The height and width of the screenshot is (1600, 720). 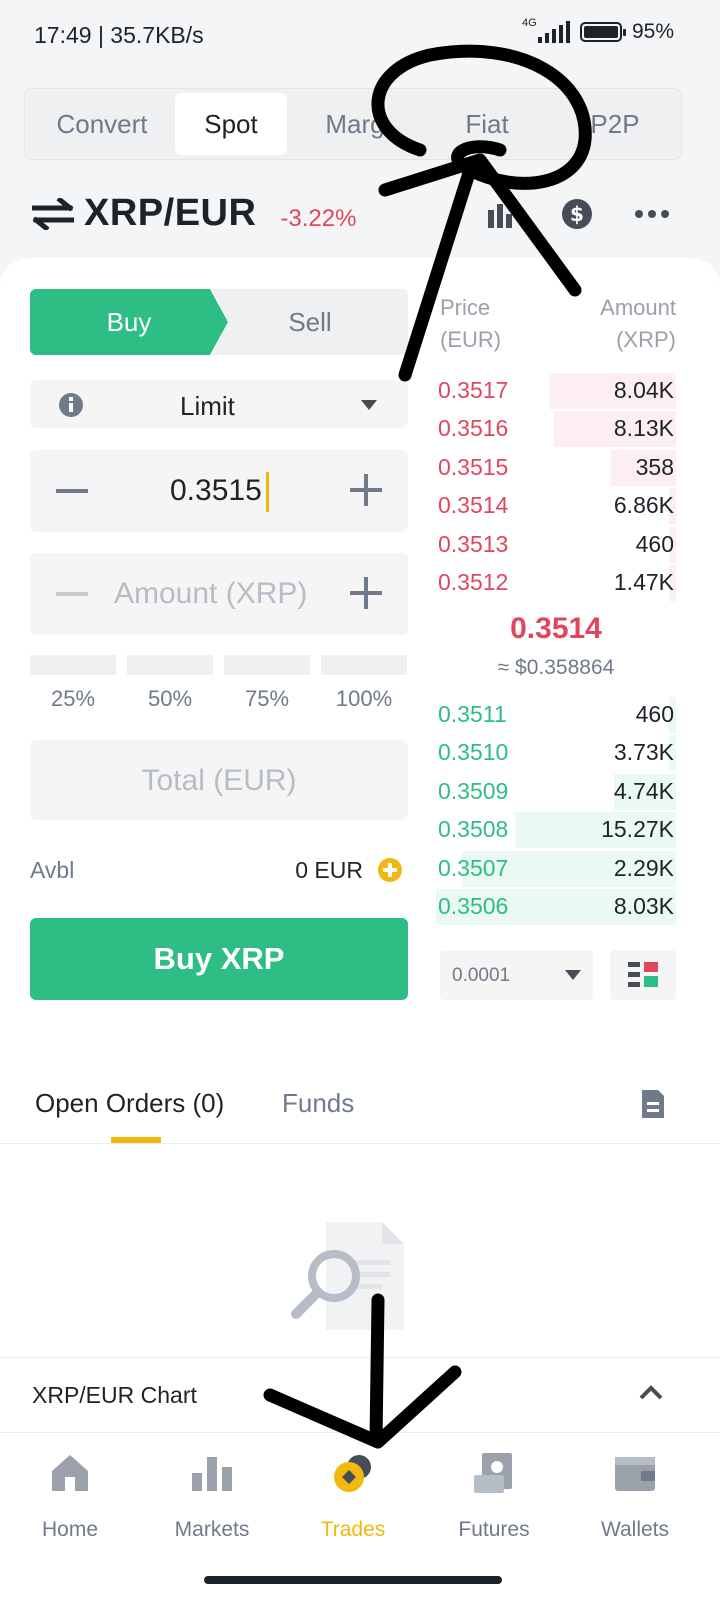 What do you see at coordinates (72, 594) in the screenshot?
I see `decrease-amount-icon` at bounding box center [72, 594].